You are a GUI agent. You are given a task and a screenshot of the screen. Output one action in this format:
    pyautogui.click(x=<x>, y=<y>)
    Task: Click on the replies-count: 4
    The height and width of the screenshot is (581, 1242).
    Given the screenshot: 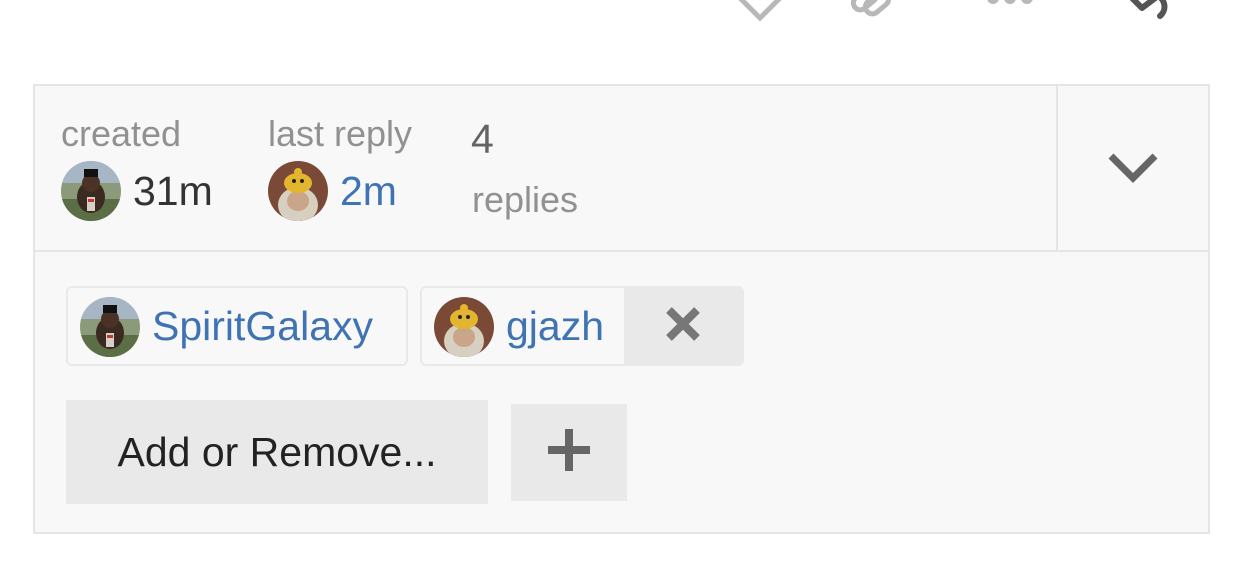 What is the action you would take?
    pyautogui.click(x=482, y=139)
    